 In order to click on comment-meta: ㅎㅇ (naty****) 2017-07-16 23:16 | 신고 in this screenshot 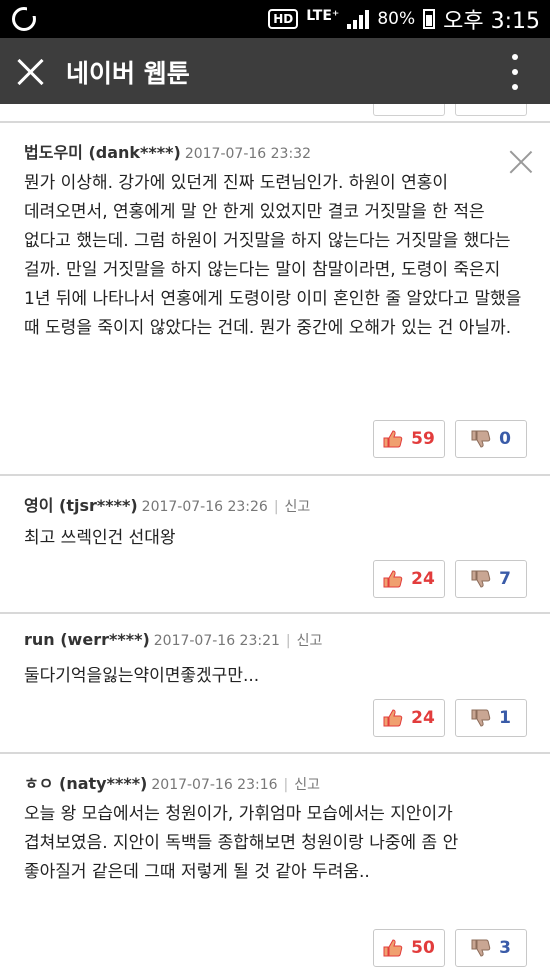, I will do `click(172, 782)`.